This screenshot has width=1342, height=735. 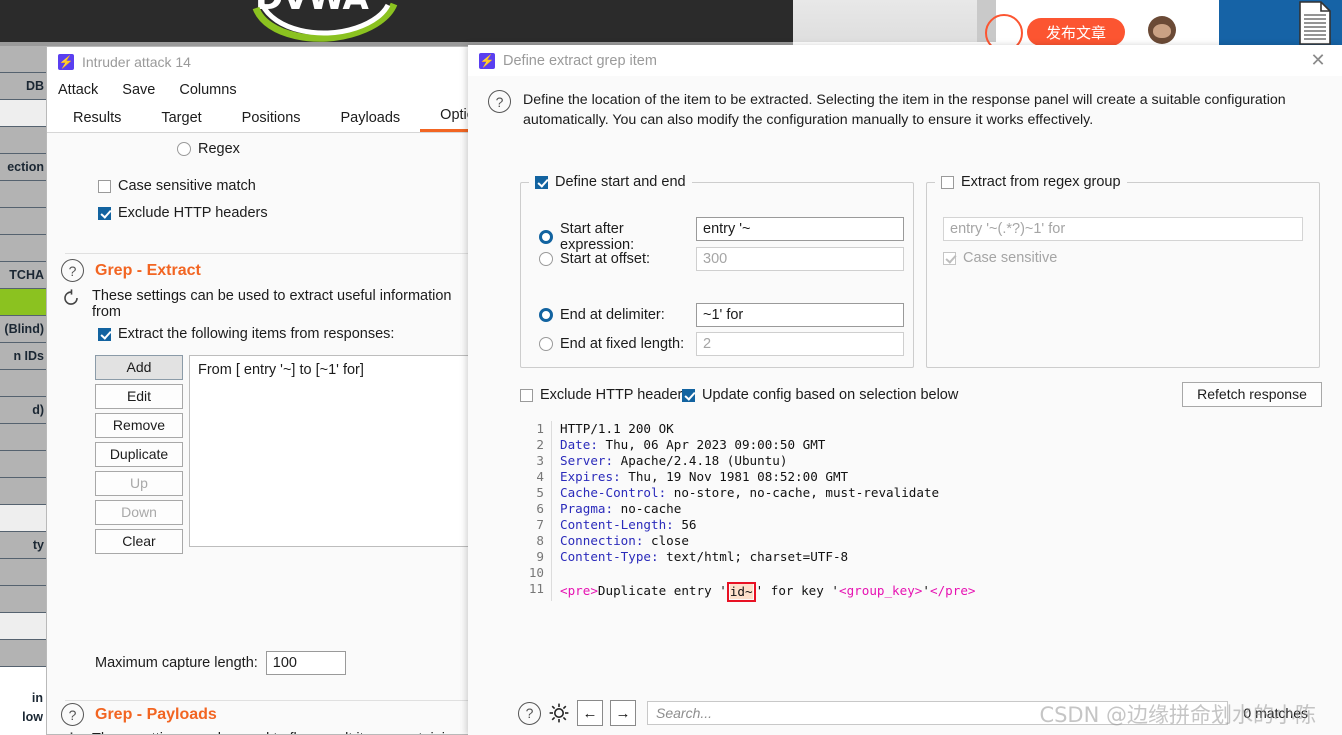 What do you see at coordinates (559, 713) in the screenshot?
I see `gear-icon` at bounding box center [559, 713].